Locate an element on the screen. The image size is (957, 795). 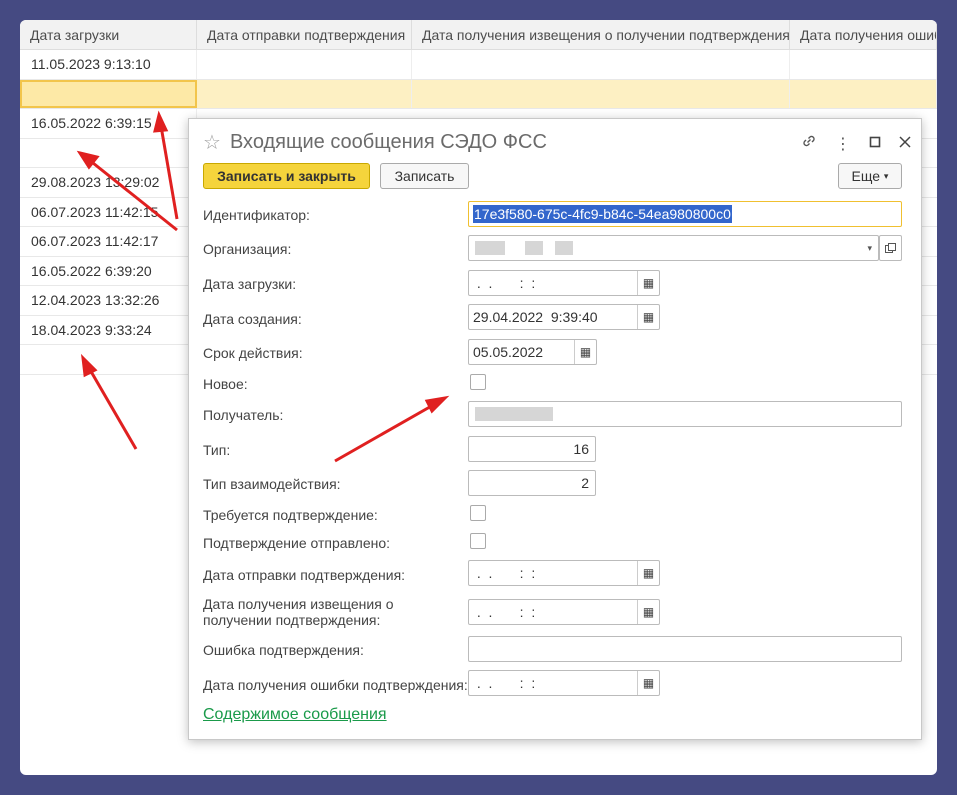
table-row: 11.05.2023 9:13:10 is located at coordinates (478, 65).